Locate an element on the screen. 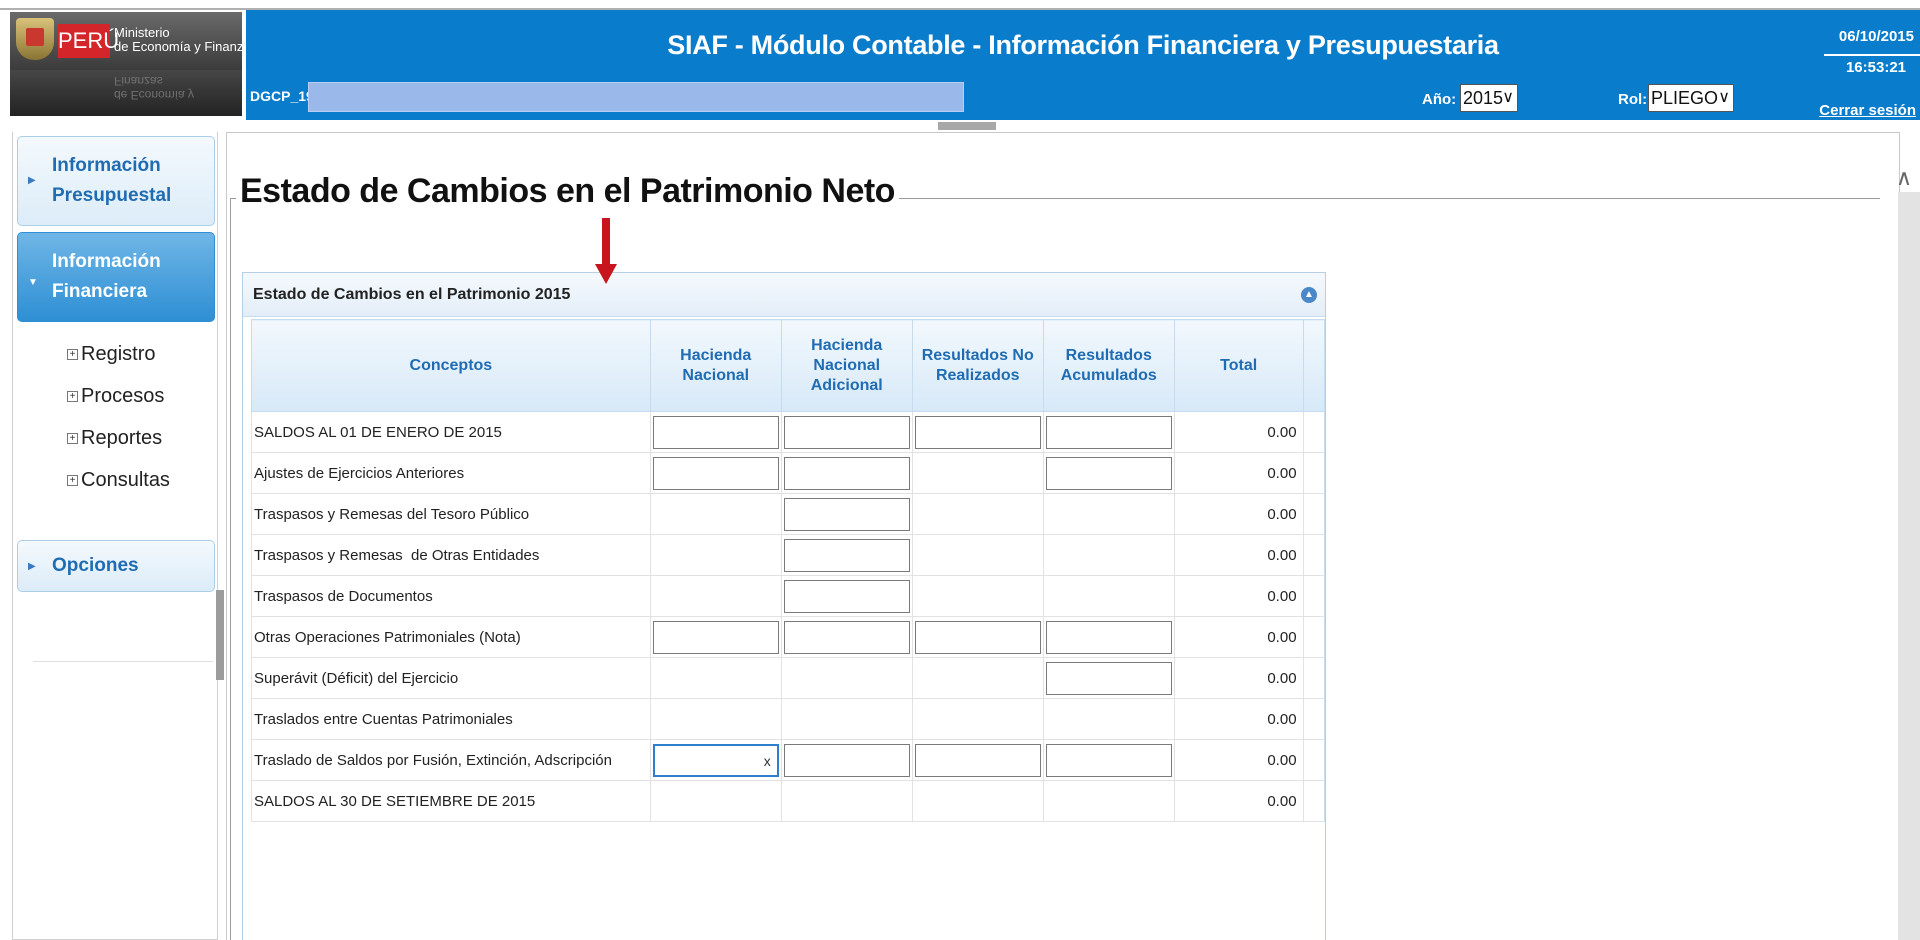  rol-value: PLIEGO is located at coordinates (1685, 98).